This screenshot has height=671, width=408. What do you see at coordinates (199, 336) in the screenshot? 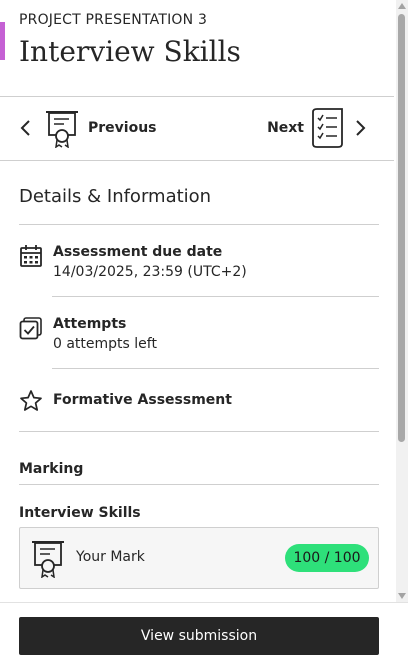
I see `attempts-item: Attempts 0 attempts left` at bounding box center [199, 336].